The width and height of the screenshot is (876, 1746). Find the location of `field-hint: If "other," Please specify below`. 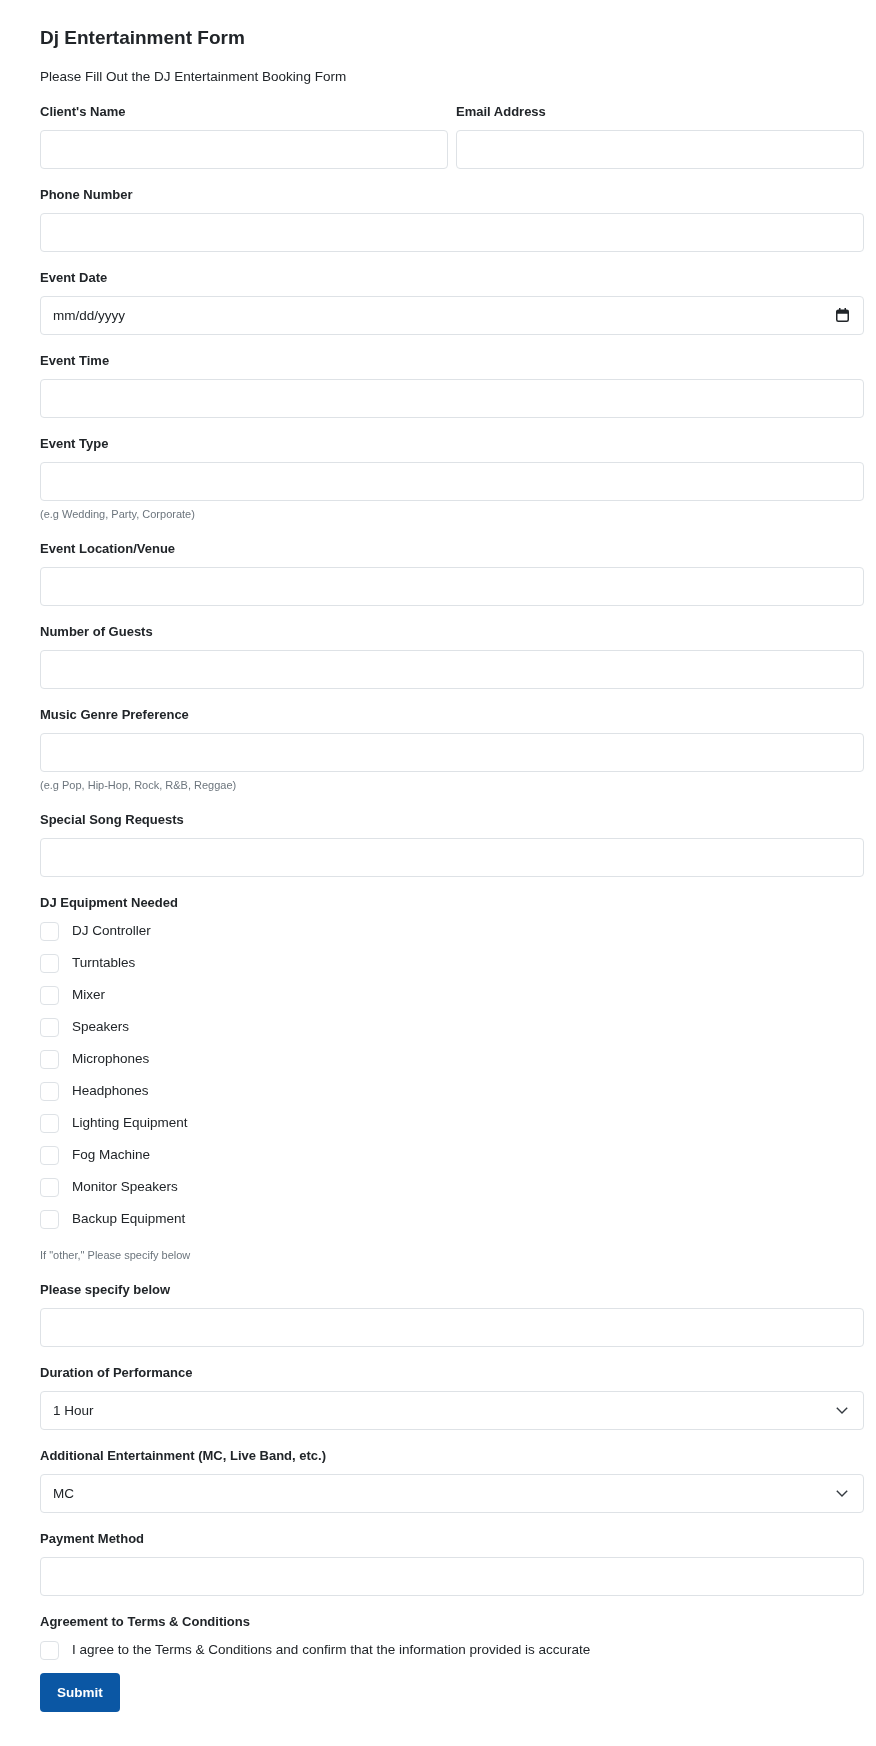

field-hint: If "other," Please specify below is located at coordinates (115, 1255).